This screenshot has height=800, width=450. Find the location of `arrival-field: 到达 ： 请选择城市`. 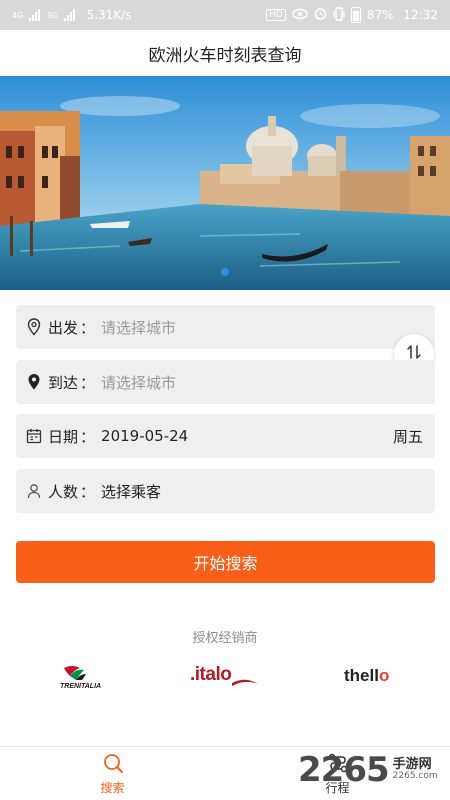

arrival-field: 到达 ： 请选择城市 is located at coordinates (225, 382).